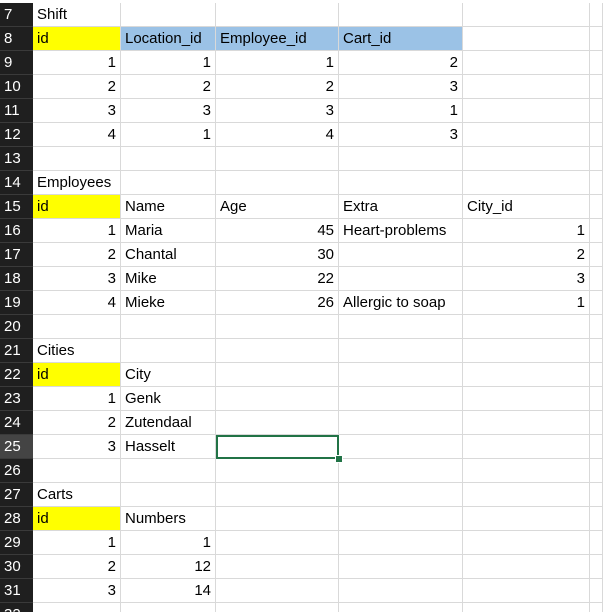 The height and width of the screenshot is (612, 603). Describe the element at coordinates (77, 15) in the screenshot. I see `cell-A7: Shift` at that location.